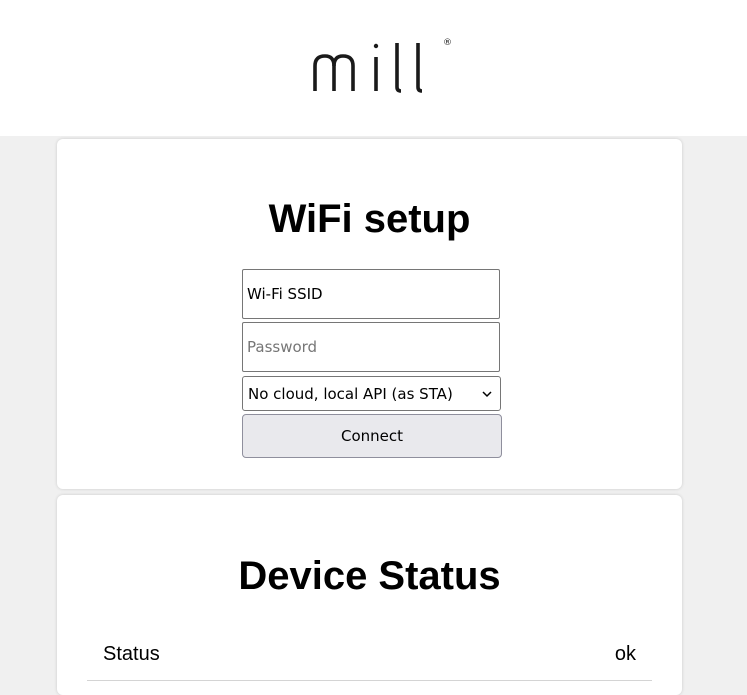 The height and width of the screenshot is (695, 747). Describe the element at coordinates (372, 436) in the screenshot. I see `connect-button: Connect` at that location.